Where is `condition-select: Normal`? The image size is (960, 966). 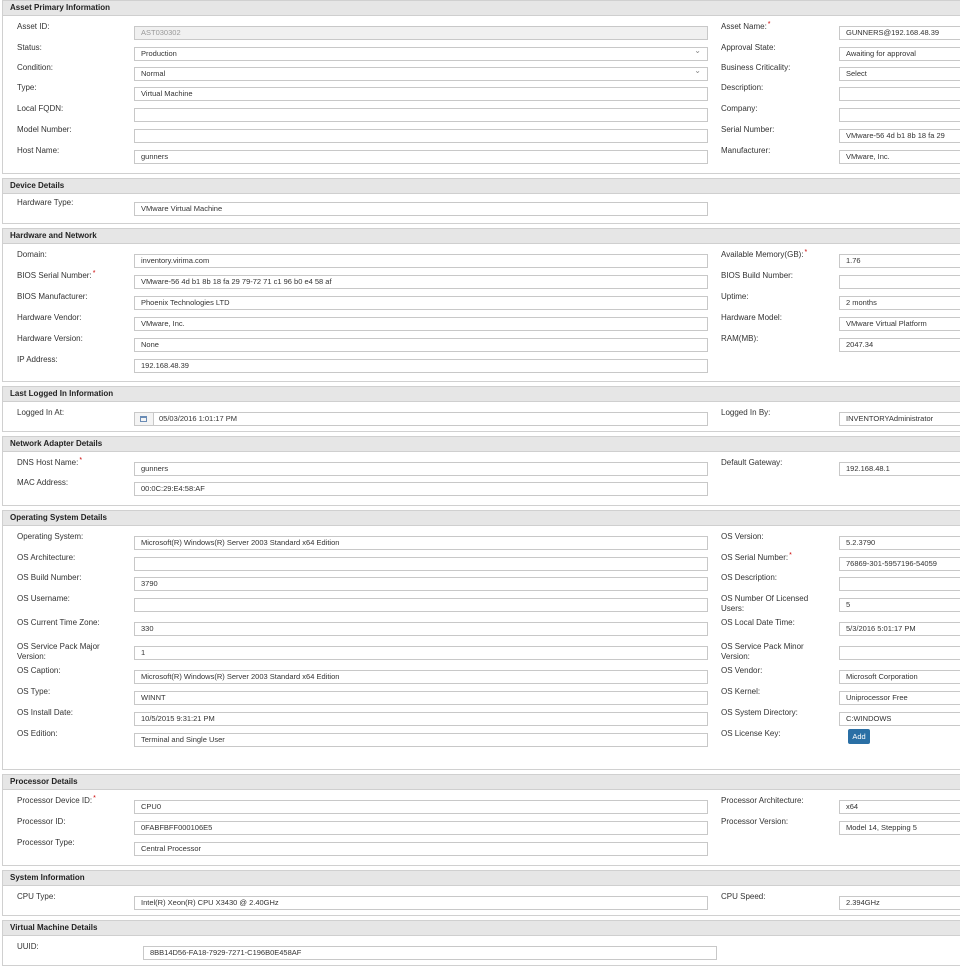 condition-select: Normal is located at coordinates (421, 74).